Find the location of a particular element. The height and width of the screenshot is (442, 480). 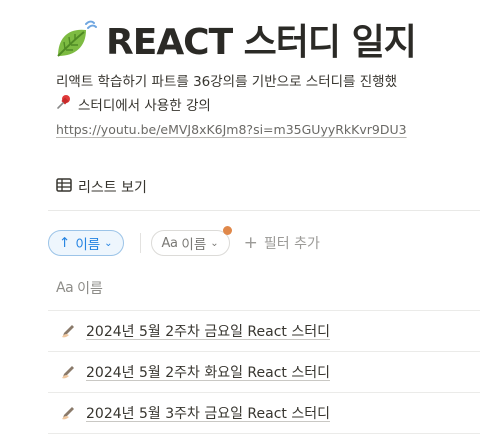

arrow-up-icon: ↑ is located at coordinates (65, 243).